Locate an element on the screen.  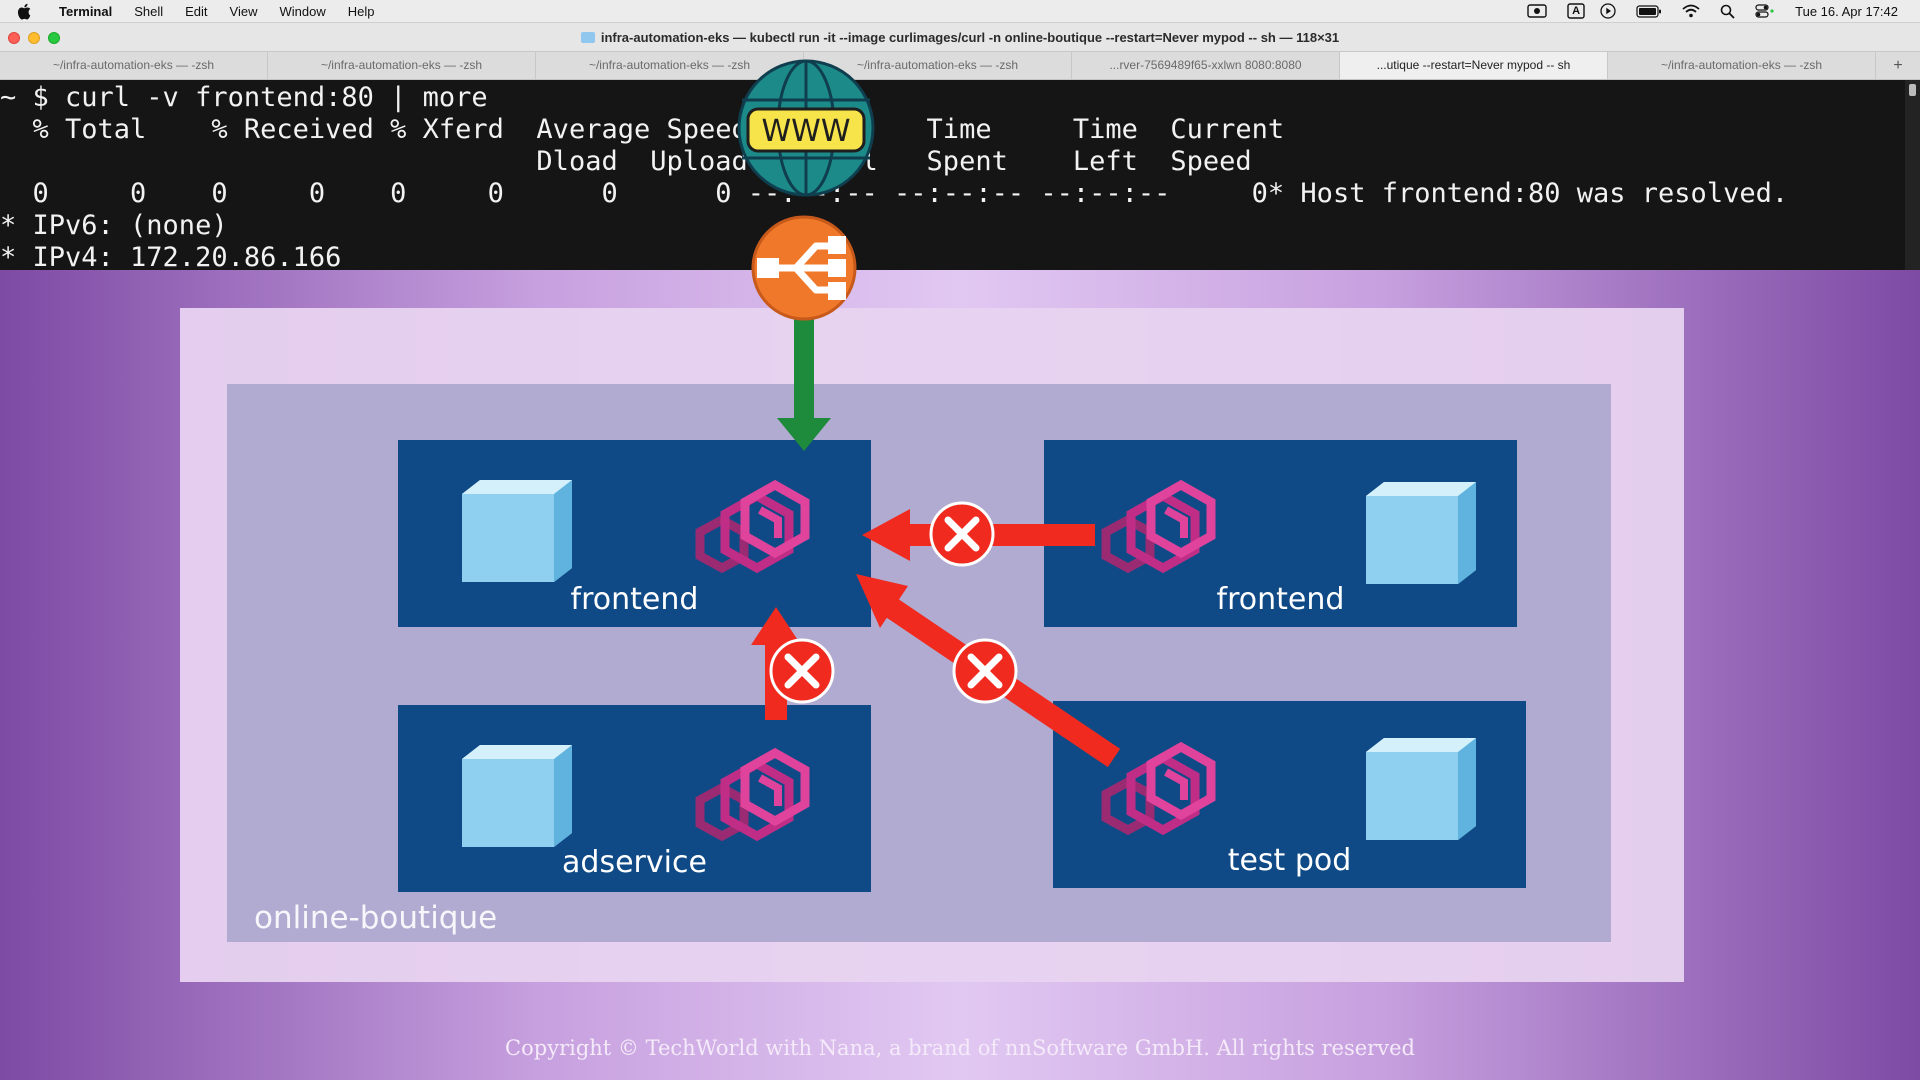
allowed-ingress-arrow is located at coordinates (804, 384).